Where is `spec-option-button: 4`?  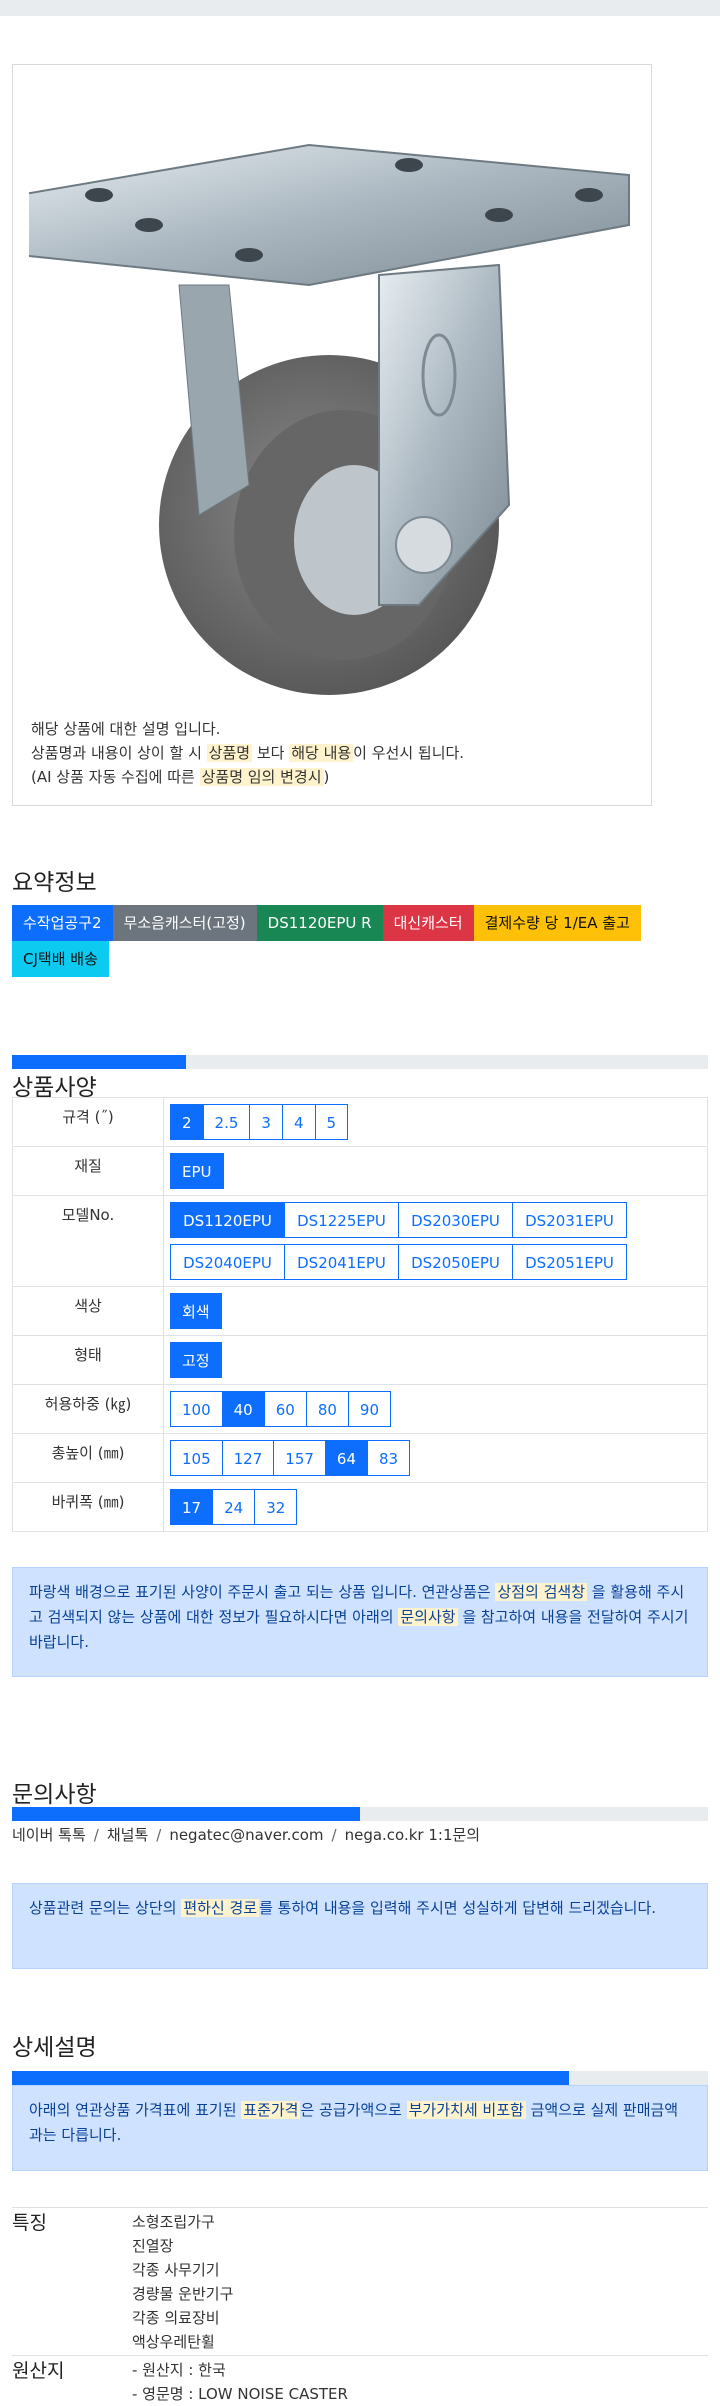
spec-option-button: 4 is located at coordinates (298, 1122).